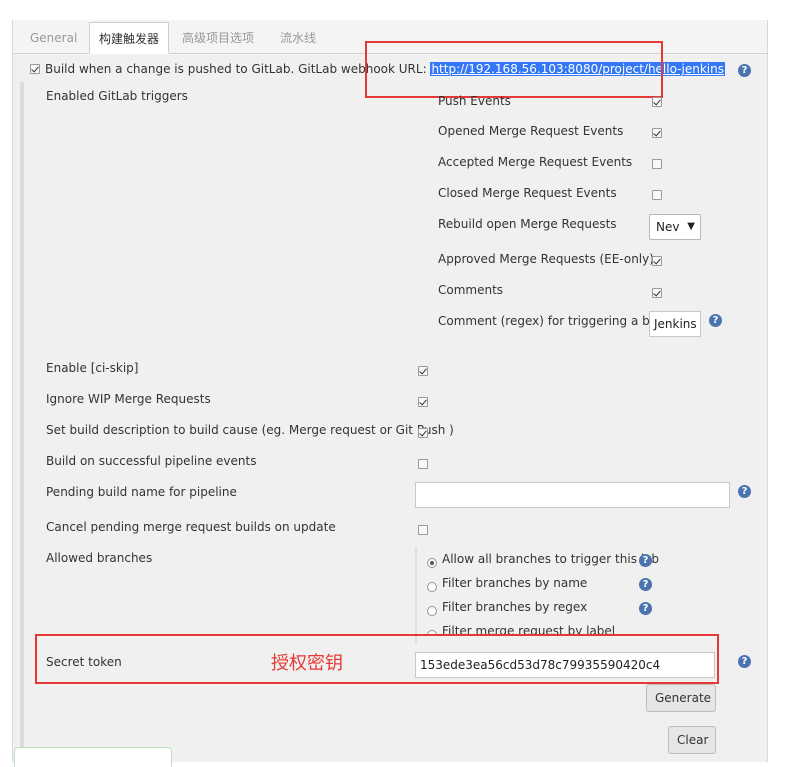  Describe the element at coordinates (546, 259) in the screenshot. I see `trigger-approved-mr-label: Approved Merge Requests (EE-only)` at that location.